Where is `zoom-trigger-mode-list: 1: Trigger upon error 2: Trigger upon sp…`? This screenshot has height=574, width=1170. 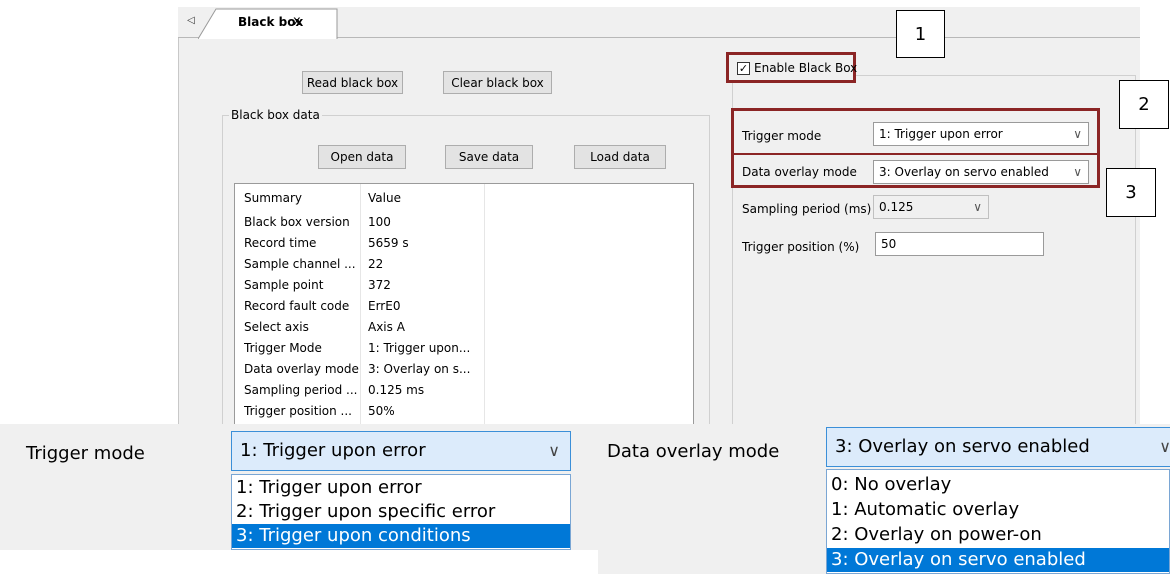
zoom-trigger-mode-list: 1: Trigger upon error 2: Trigger upon sp… is located at coordinates (401, 512).